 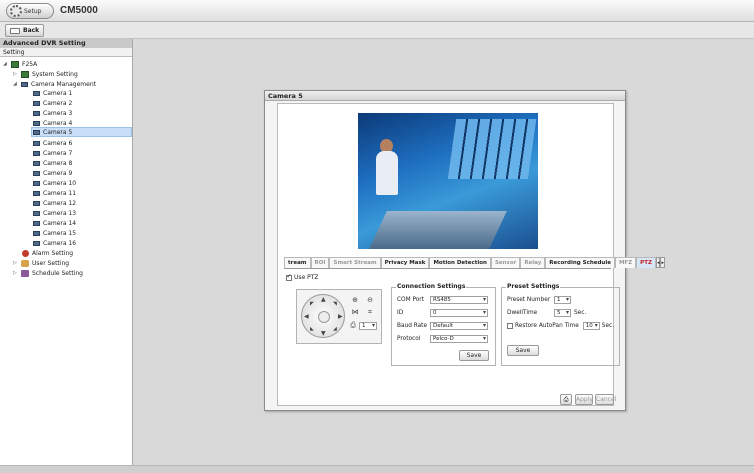 I want to click on tree-label: Camera 15, so click(x=60, y=233).